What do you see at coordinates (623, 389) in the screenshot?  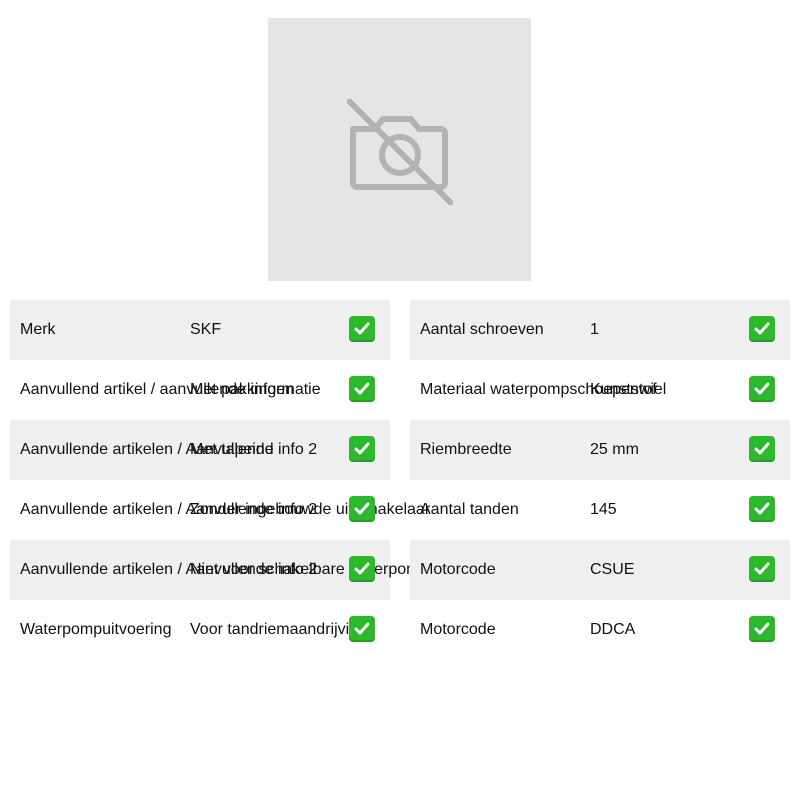 I see `spec-value: Kunststof` at bounding box center [623, 389].